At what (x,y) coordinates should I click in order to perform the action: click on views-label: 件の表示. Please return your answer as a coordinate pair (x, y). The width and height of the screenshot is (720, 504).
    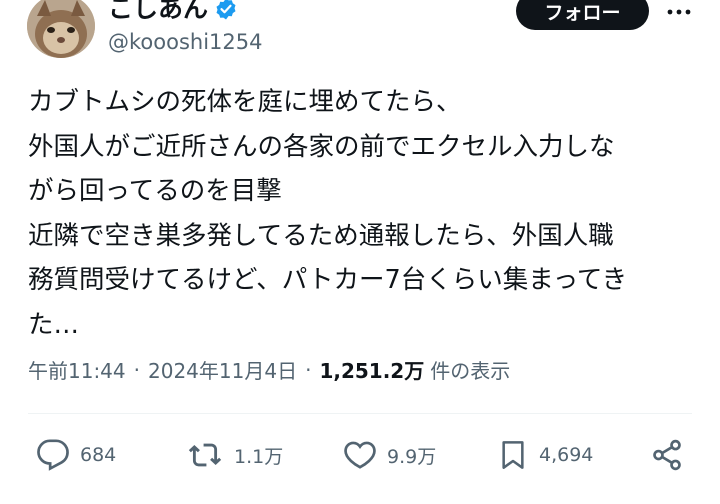
    Looking at the image, I should click on (470, 371).